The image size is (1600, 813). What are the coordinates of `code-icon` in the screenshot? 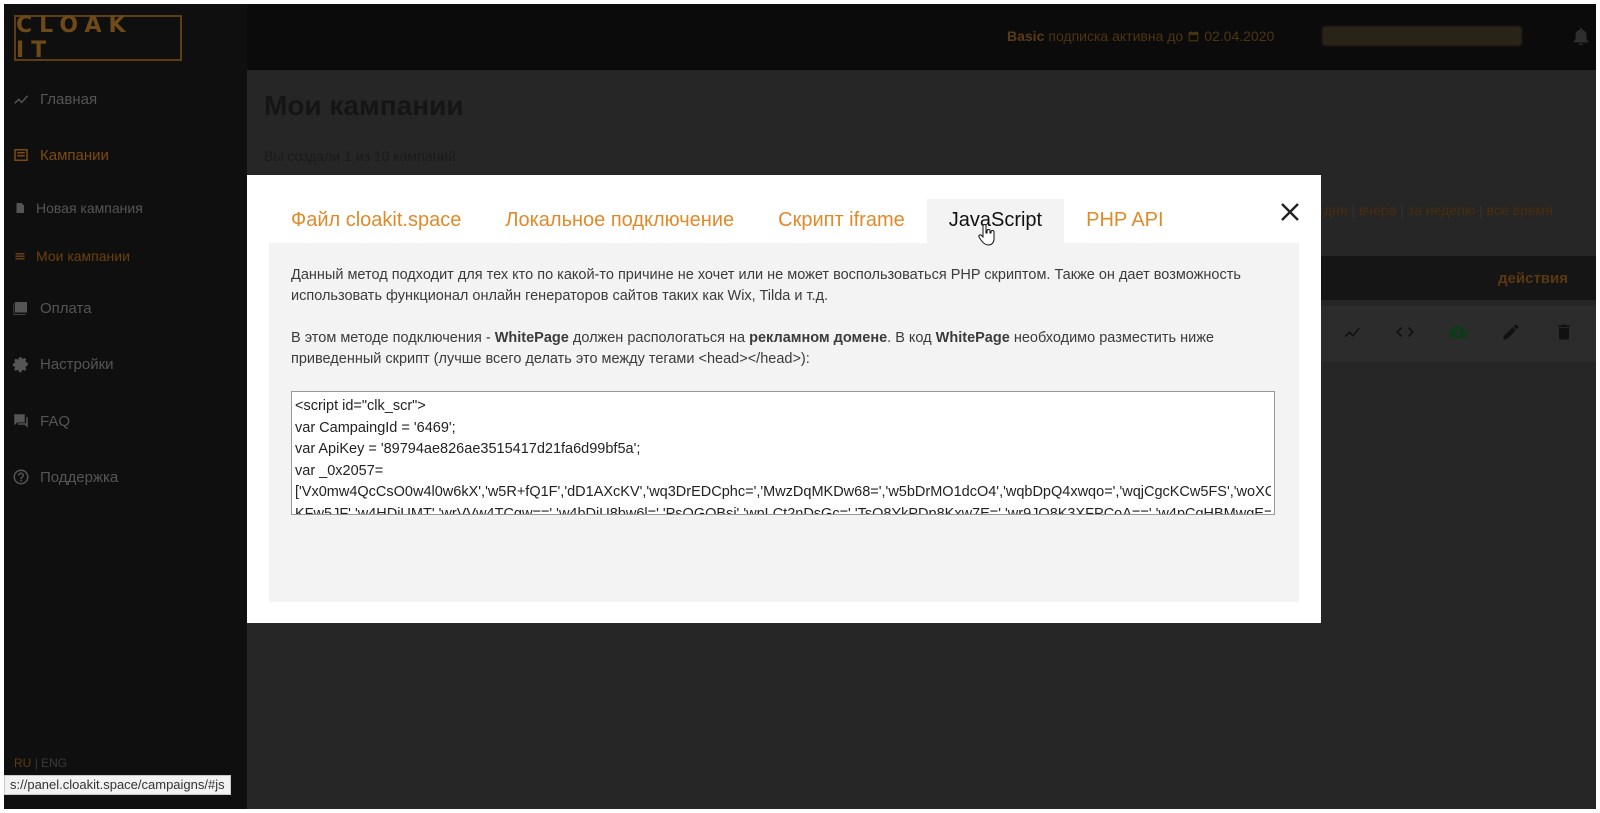 It's located at (1405, 334).